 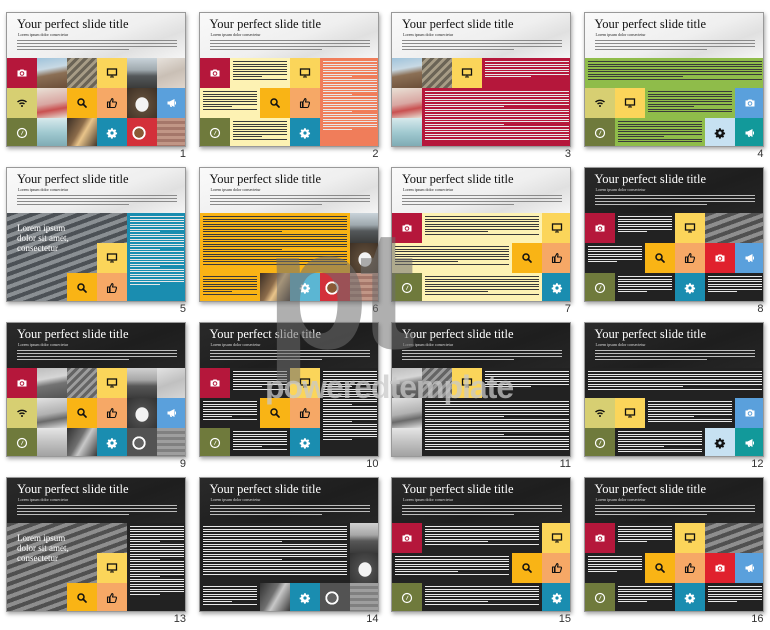 What do you see at coordinates (112, 443) in the screenshot?
I see `gear-icon` at bounding box center [112, 443].